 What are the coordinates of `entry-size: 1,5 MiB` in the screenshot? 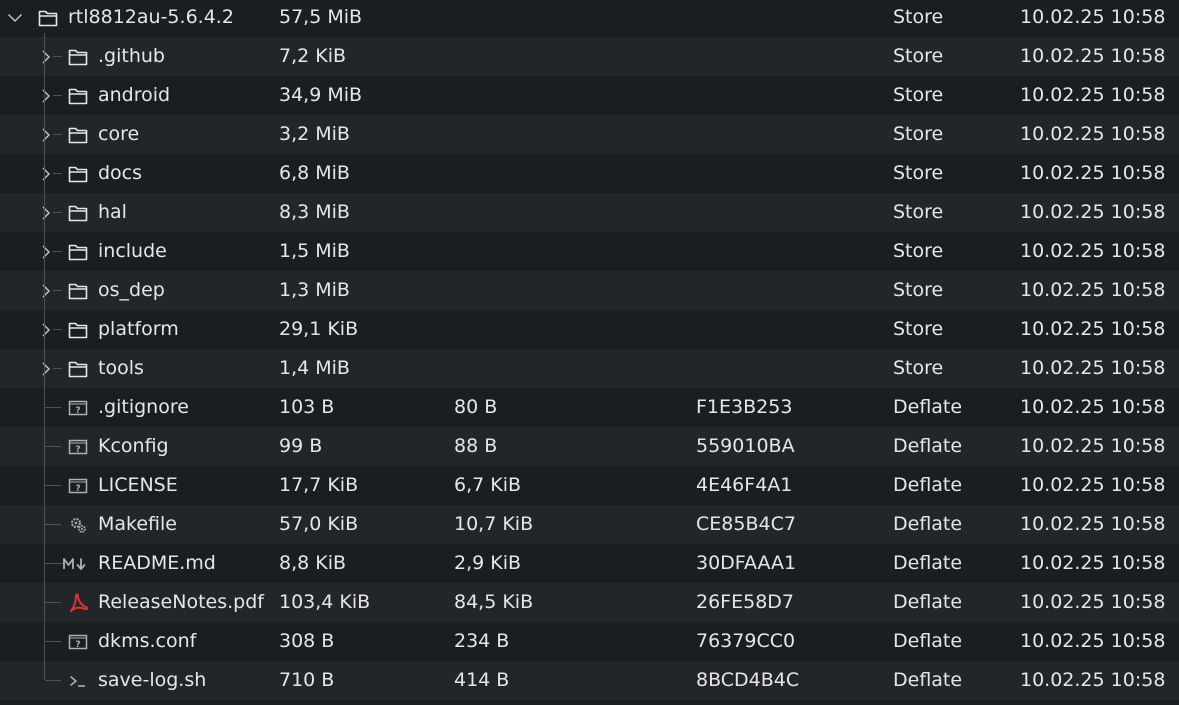 It's located at (314, 251).